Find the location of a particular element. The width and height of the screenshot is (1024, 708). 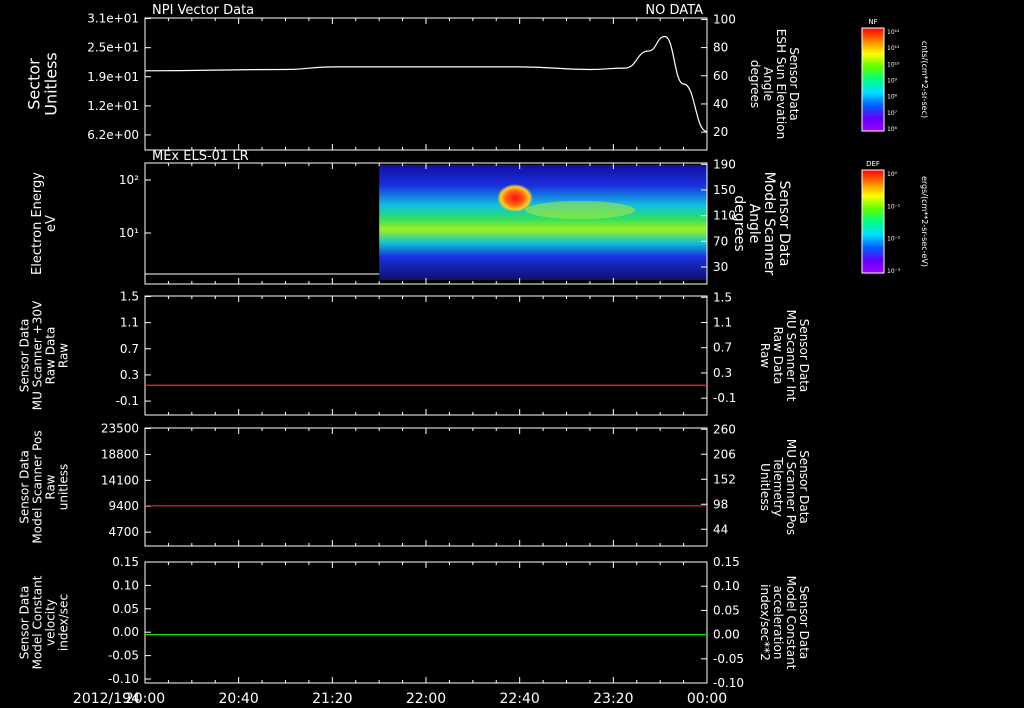

left-tick-label: 3.1e+01 is located at coordinates (113, 19).